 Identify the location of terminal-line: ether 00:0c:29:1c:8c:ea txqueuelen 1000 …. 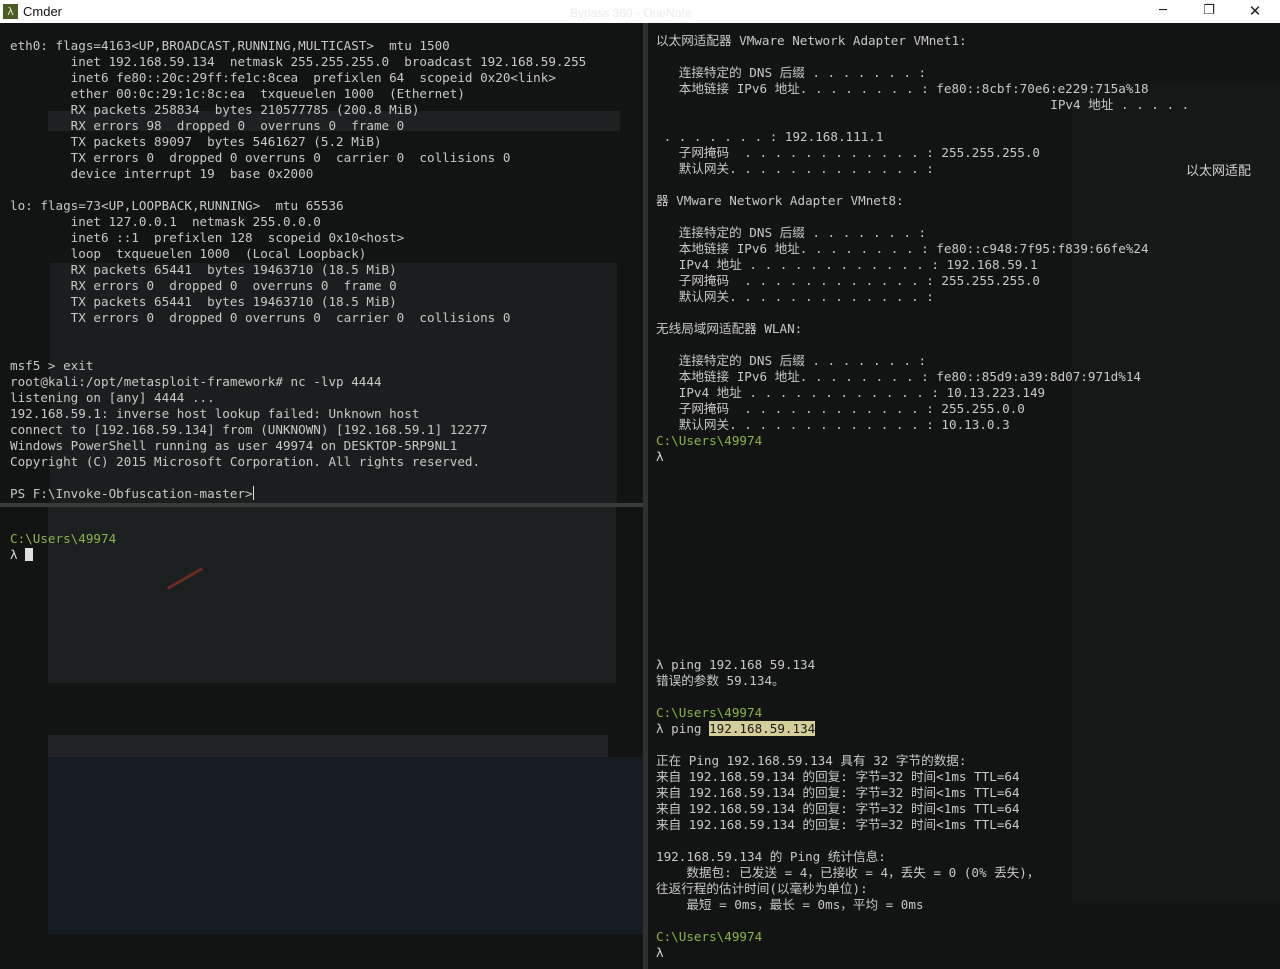
(237, 93).